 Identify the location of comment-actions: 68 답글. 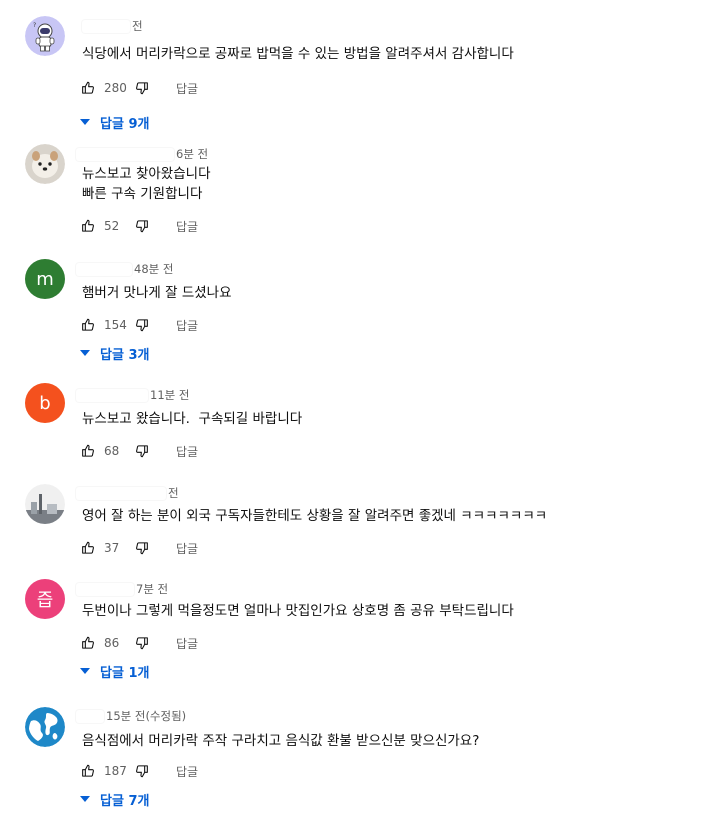
(139, 451).